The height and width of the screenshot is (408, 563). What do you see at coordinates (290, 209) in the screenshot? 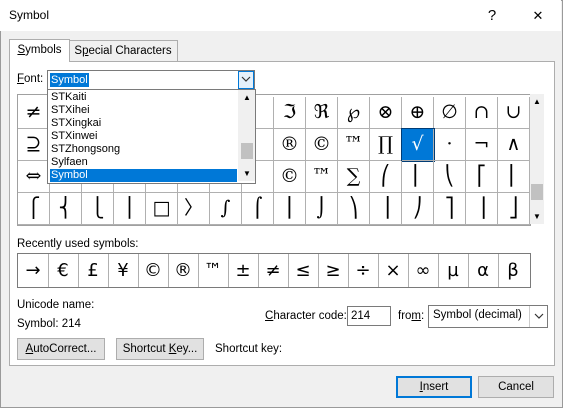
I see `symbol-cell: ⎮` at bounding box center [290, 209].